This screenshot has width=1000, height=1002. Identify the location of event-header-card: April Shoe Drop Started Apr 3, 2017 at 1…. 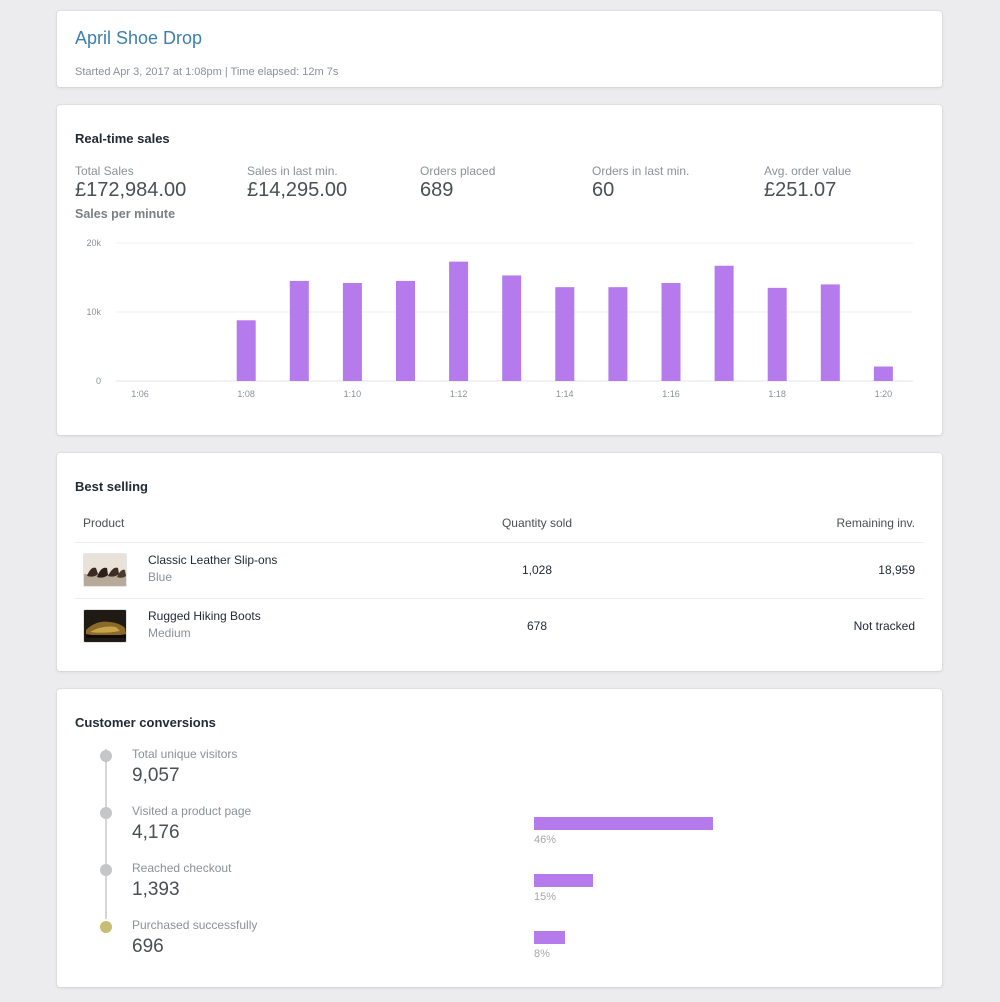
(499, 49).